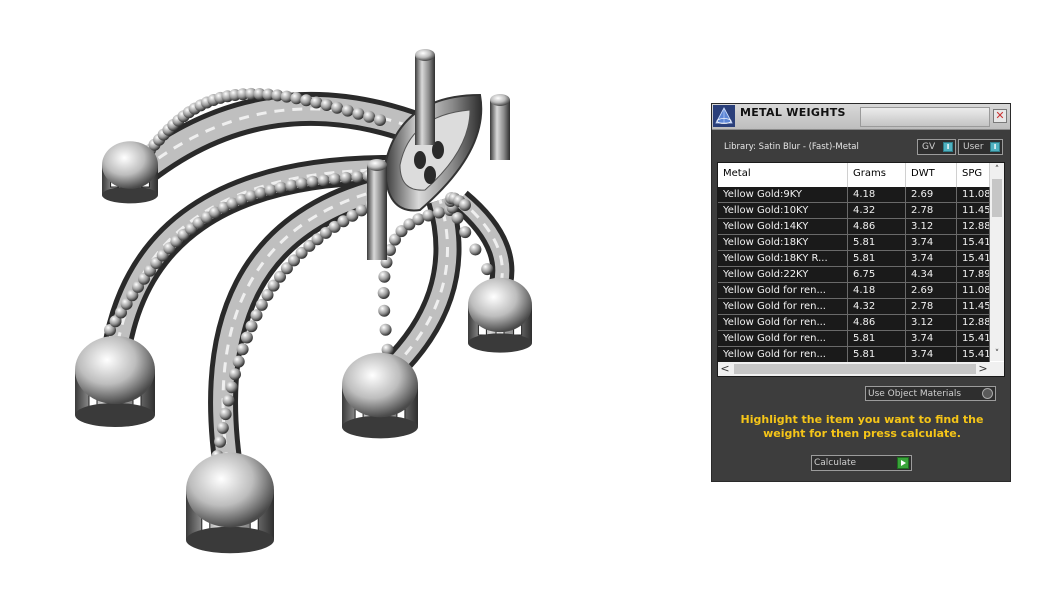  I want to click on table-row: Yellow Gold:22KY 6.75 4.34 17.89, so click(854, 275).